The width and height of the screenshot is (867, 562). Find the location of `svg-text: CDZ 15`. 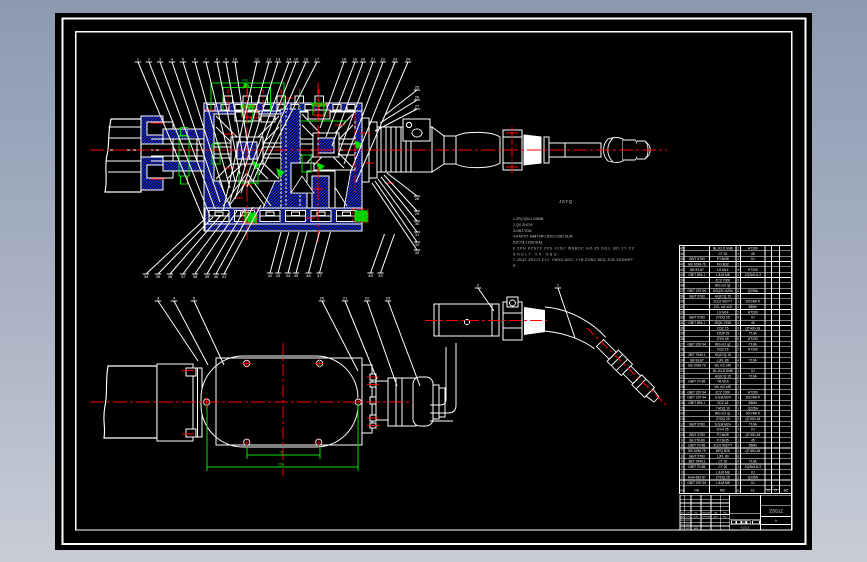

svg-text: CDZ 15 is located at coordinates (723, 350).